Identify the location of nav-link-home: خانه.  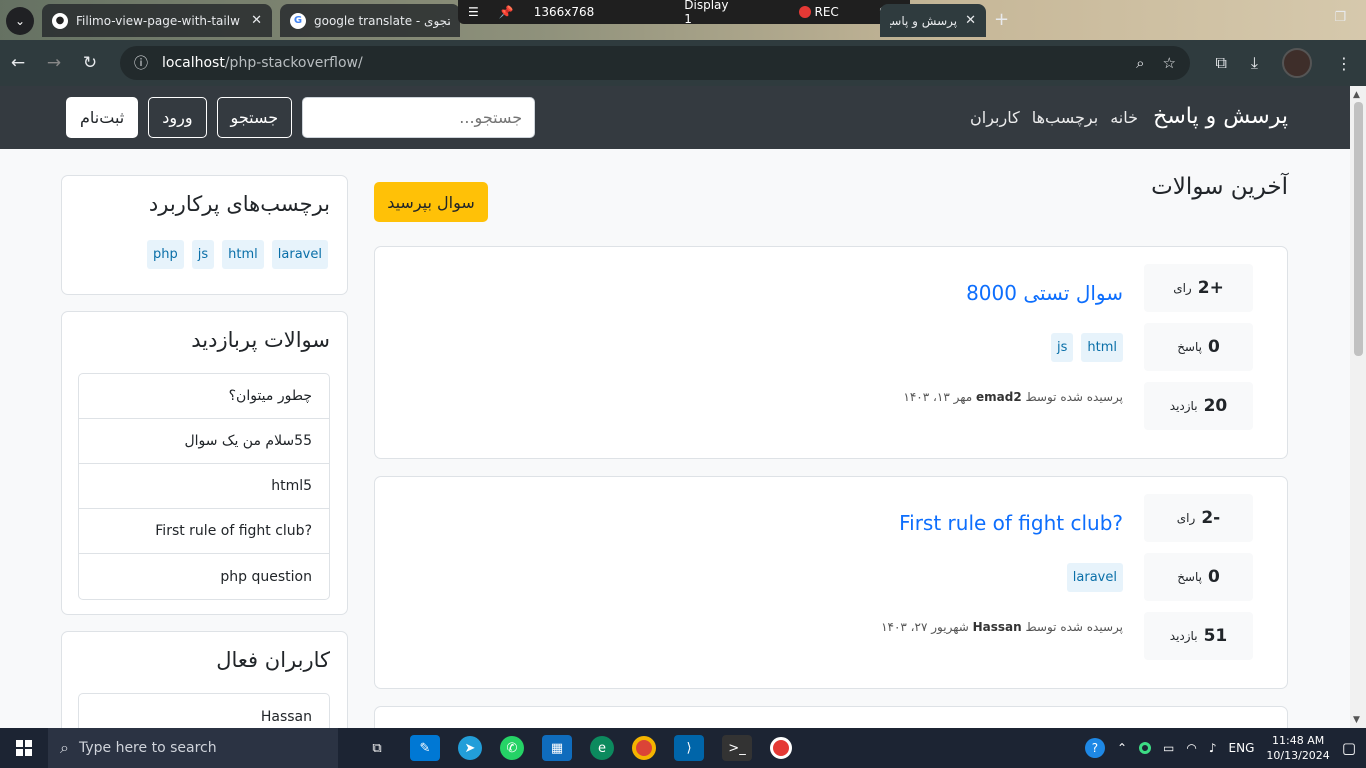
(1124, 117).